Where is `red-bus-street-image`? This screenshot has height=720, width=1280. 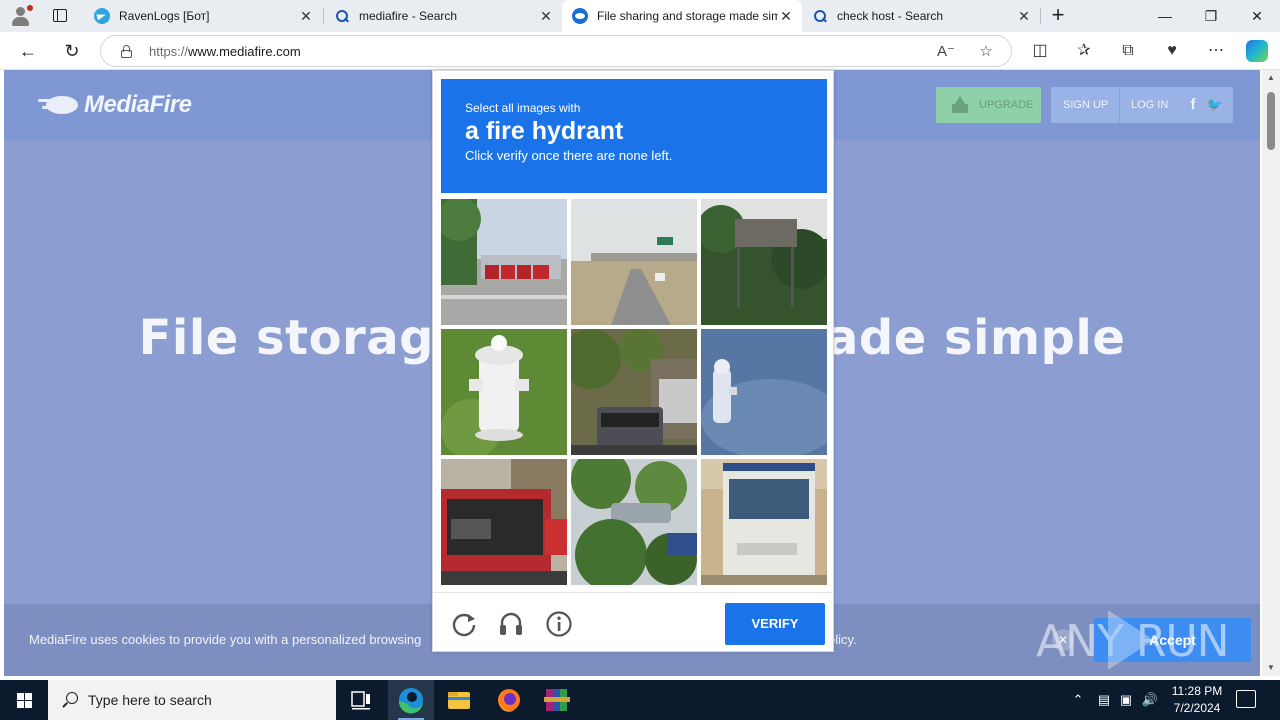 red-bus-street-image is located at coordinates (504, 522).